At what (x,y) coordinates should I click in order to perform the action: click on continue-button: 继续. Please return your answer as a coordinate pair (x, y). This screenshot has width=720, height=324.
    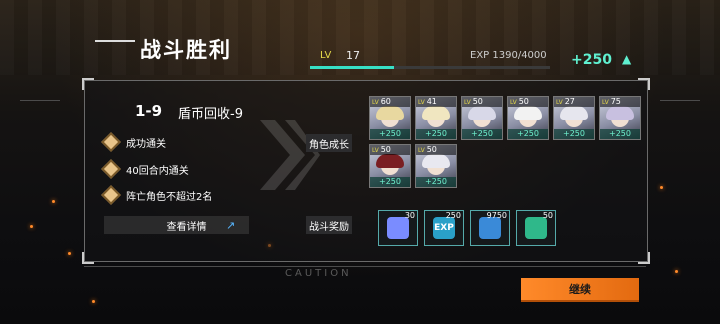
    Looking at the image, I should click on (580, 289).